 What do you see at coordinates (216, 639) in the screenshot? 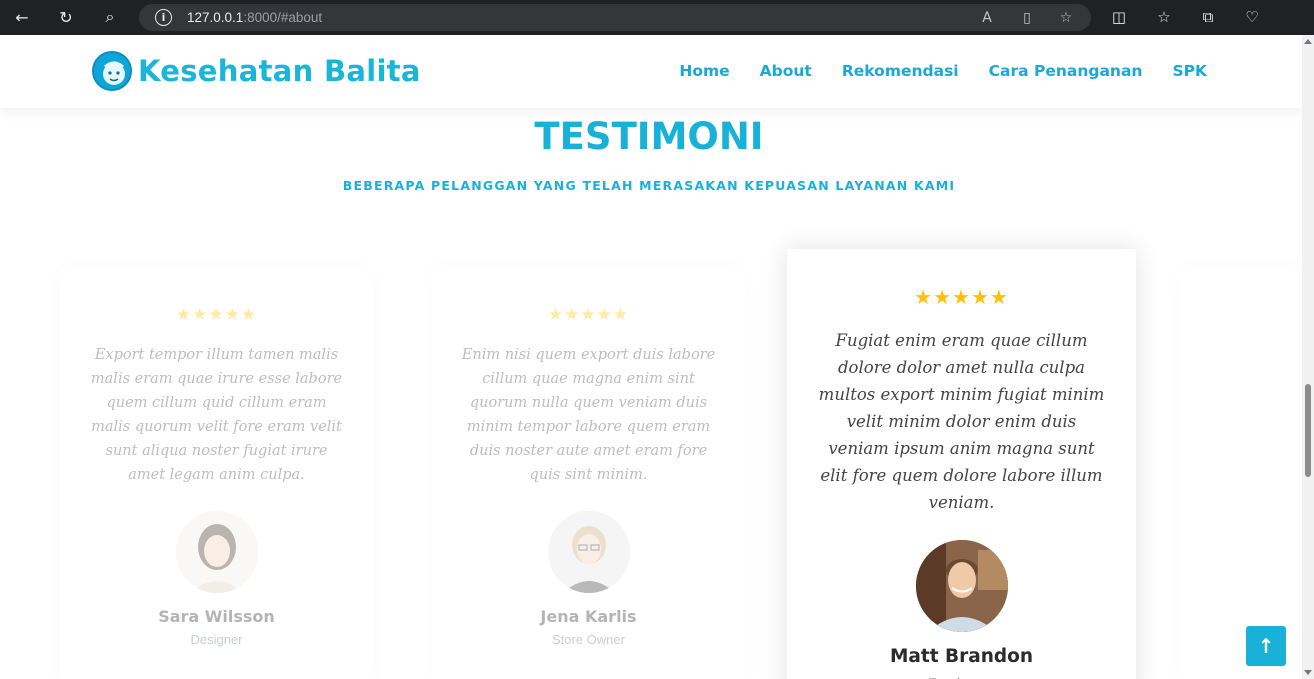
I see `person-role: Designer` at bounding box center [216, 639].